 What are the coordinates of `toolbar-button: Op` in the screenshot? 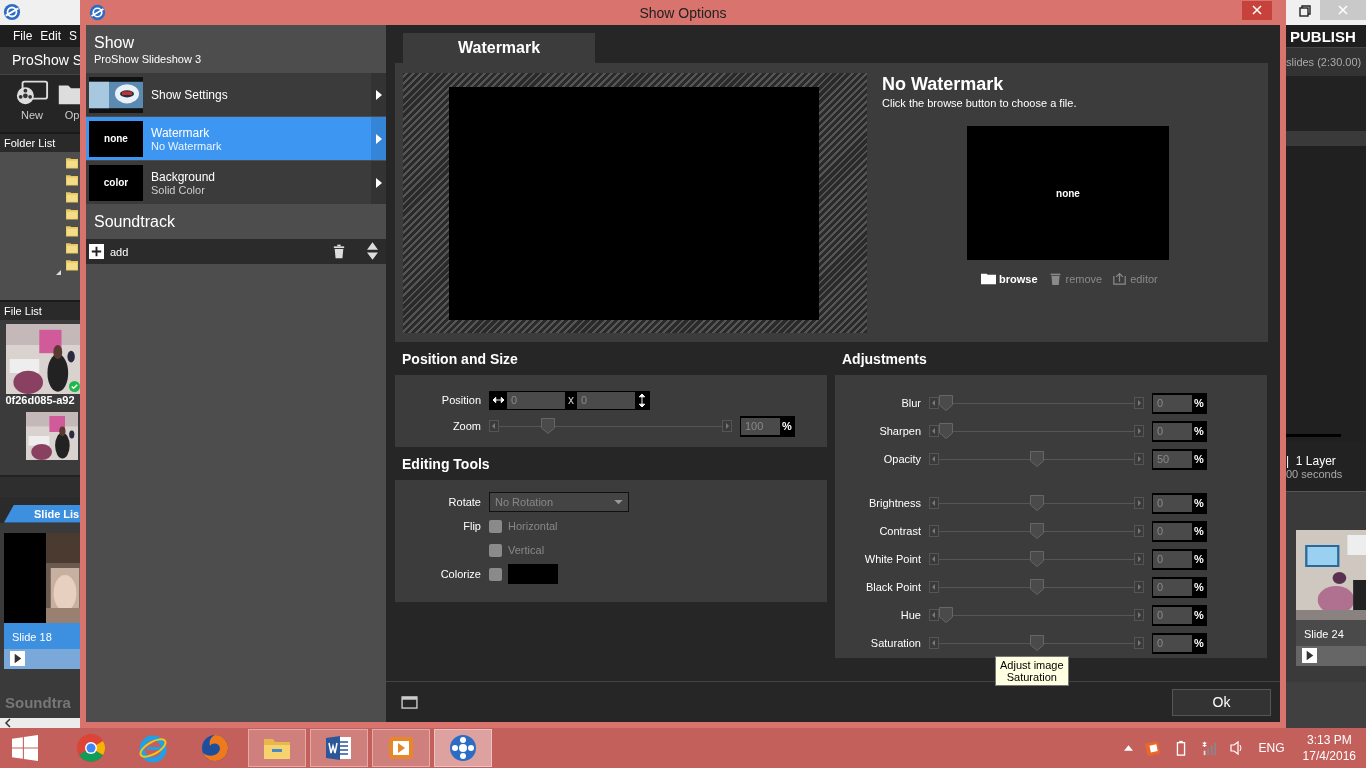 It's located at (67, 105).